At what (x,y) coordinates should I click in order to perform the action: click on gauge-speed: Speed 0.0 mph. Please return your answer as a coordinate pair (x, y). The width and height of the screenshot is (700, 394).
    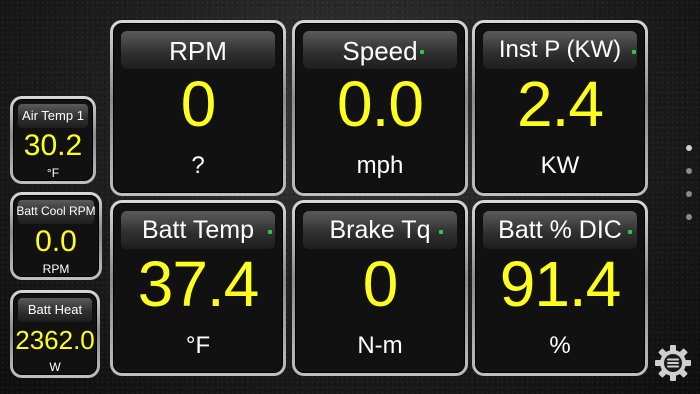
    Looking at the image, I should click on (380, 108).